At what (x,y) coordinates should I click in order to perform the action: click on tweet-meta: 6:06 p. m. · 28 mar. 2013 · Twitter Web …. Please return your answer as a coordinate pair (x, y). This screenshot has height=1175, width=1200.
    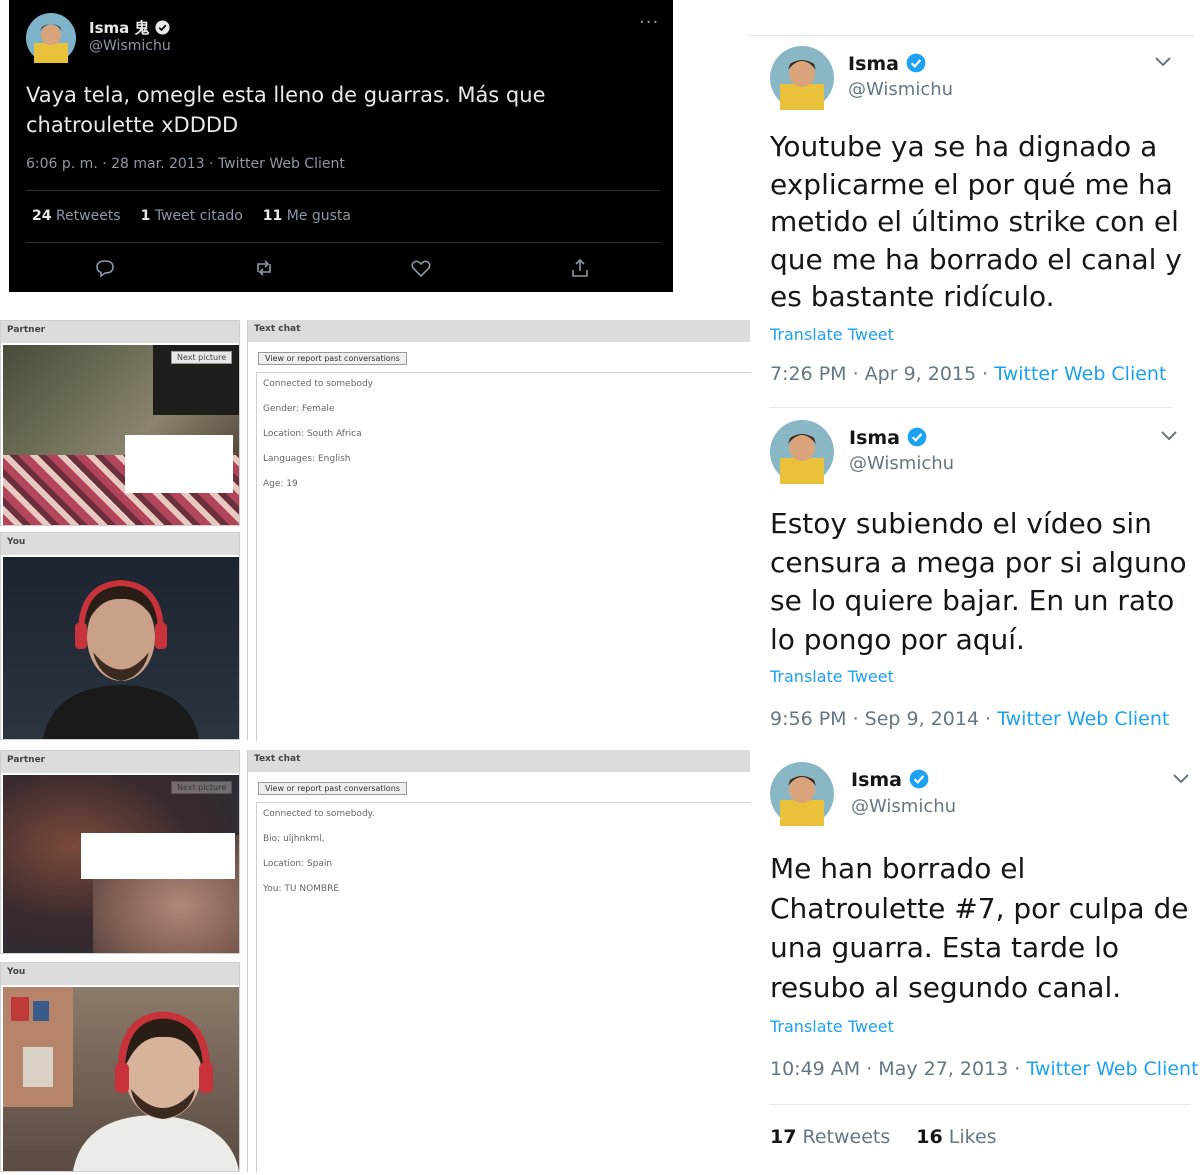
    Looking at the image, I should click on (185, 164).